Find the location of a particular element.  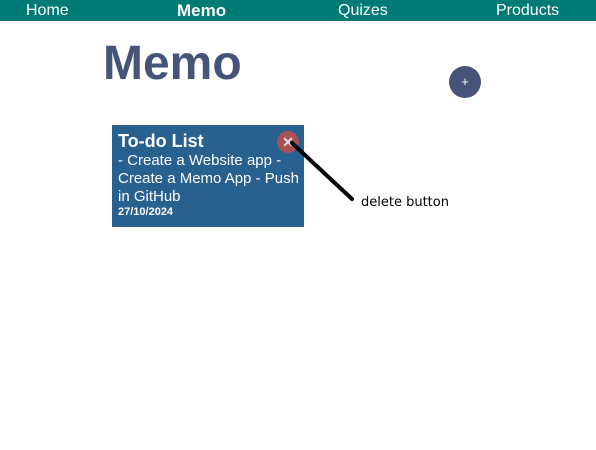

memo-date: 27/10/2024 is located at coordinates (146, 212).